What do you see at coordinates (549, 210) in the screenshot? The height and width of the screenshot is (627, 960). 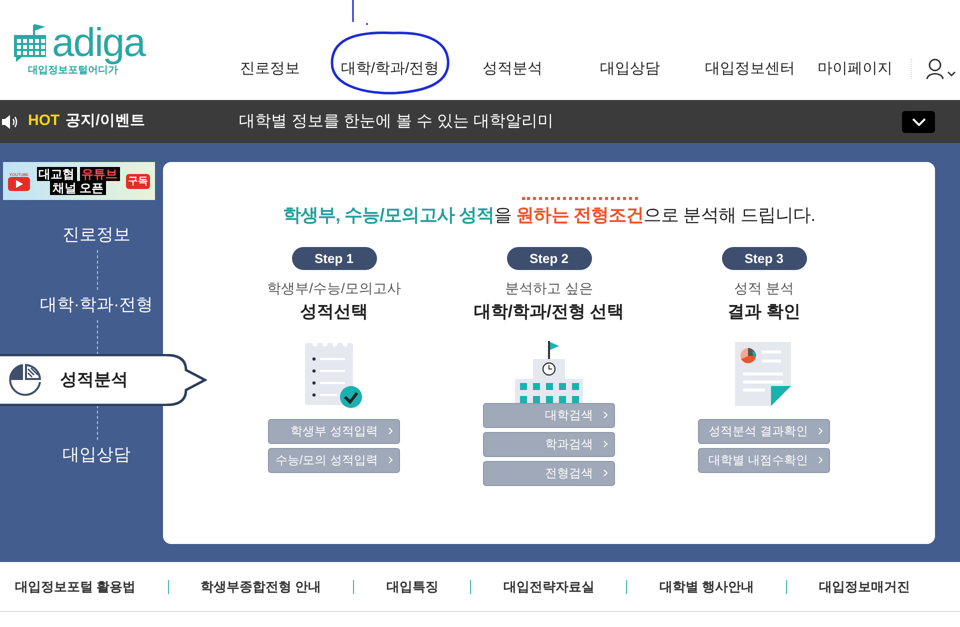 I see `headline: 학생부, 수능/모의고사 성적을 원하는 전형조건으로 분석해 드립니다.` at bounding box center [549, 210].